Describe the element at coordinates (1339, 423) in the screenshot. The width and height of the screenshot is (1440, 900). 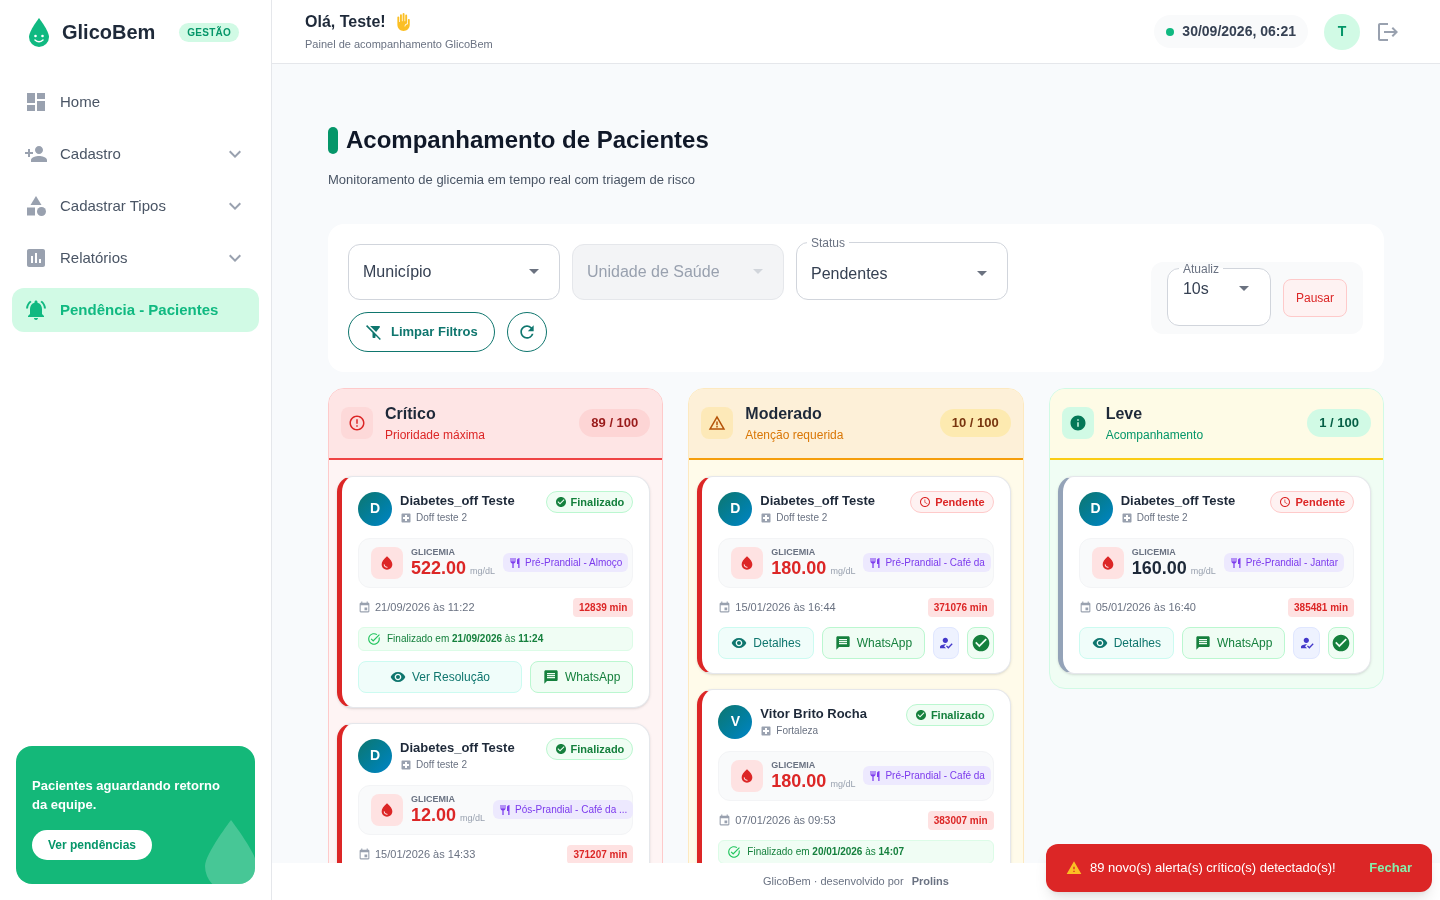
I see `column-count: 1 / 100` at that location.